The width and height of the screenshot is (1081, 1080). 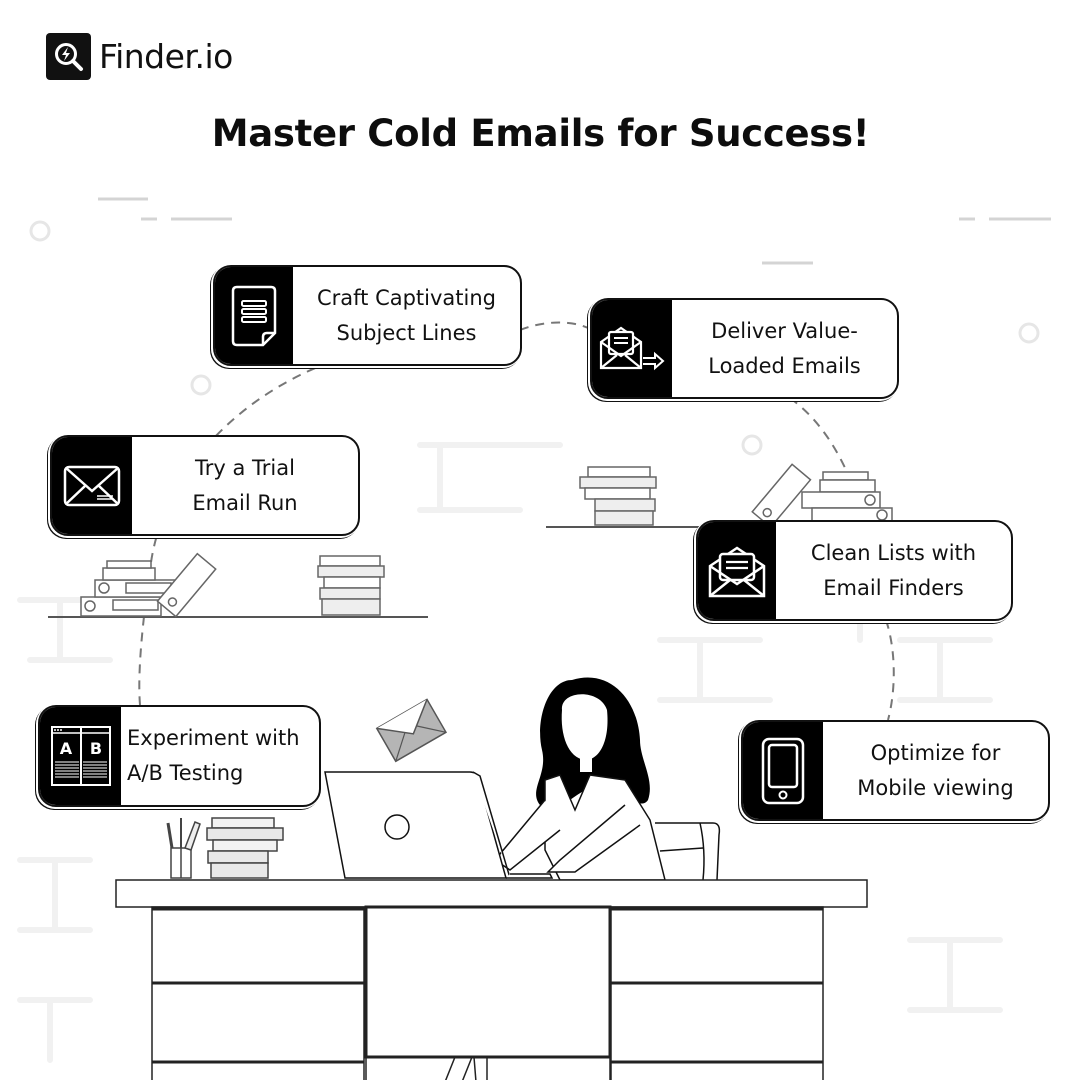 What do you see at coordinates (574, 231) in the screenshot?
I see `dash-decor` at bounding box center [574, 231].